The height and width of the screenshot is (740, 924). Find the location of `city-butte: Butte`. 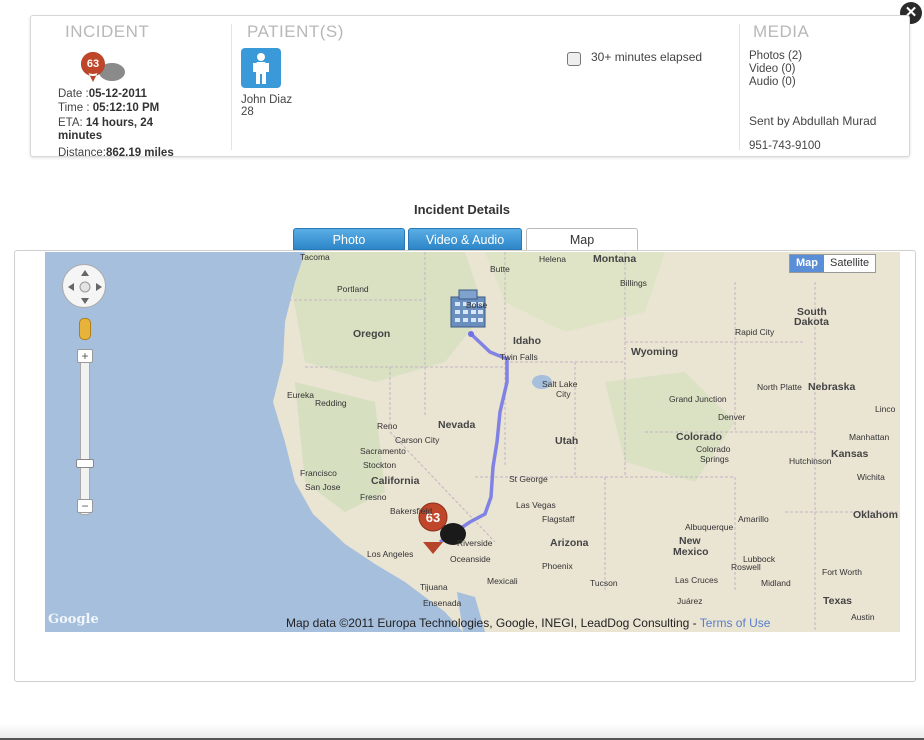

city-butte: Butte is located at coordinates (500, 269).